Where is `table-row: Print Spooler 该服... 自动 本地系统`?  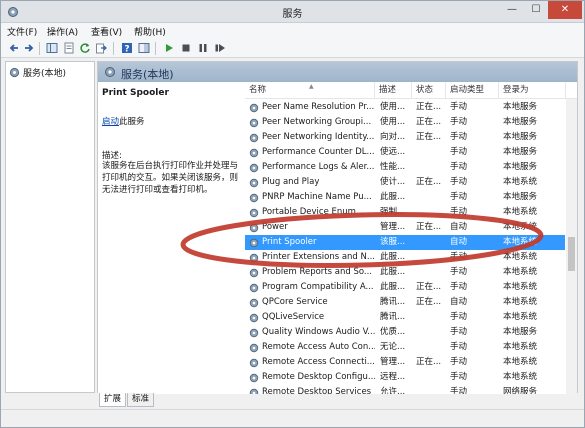
table-row: Print Spooler 该服... 自动 本地系统 is located at coordinates (405, 242).